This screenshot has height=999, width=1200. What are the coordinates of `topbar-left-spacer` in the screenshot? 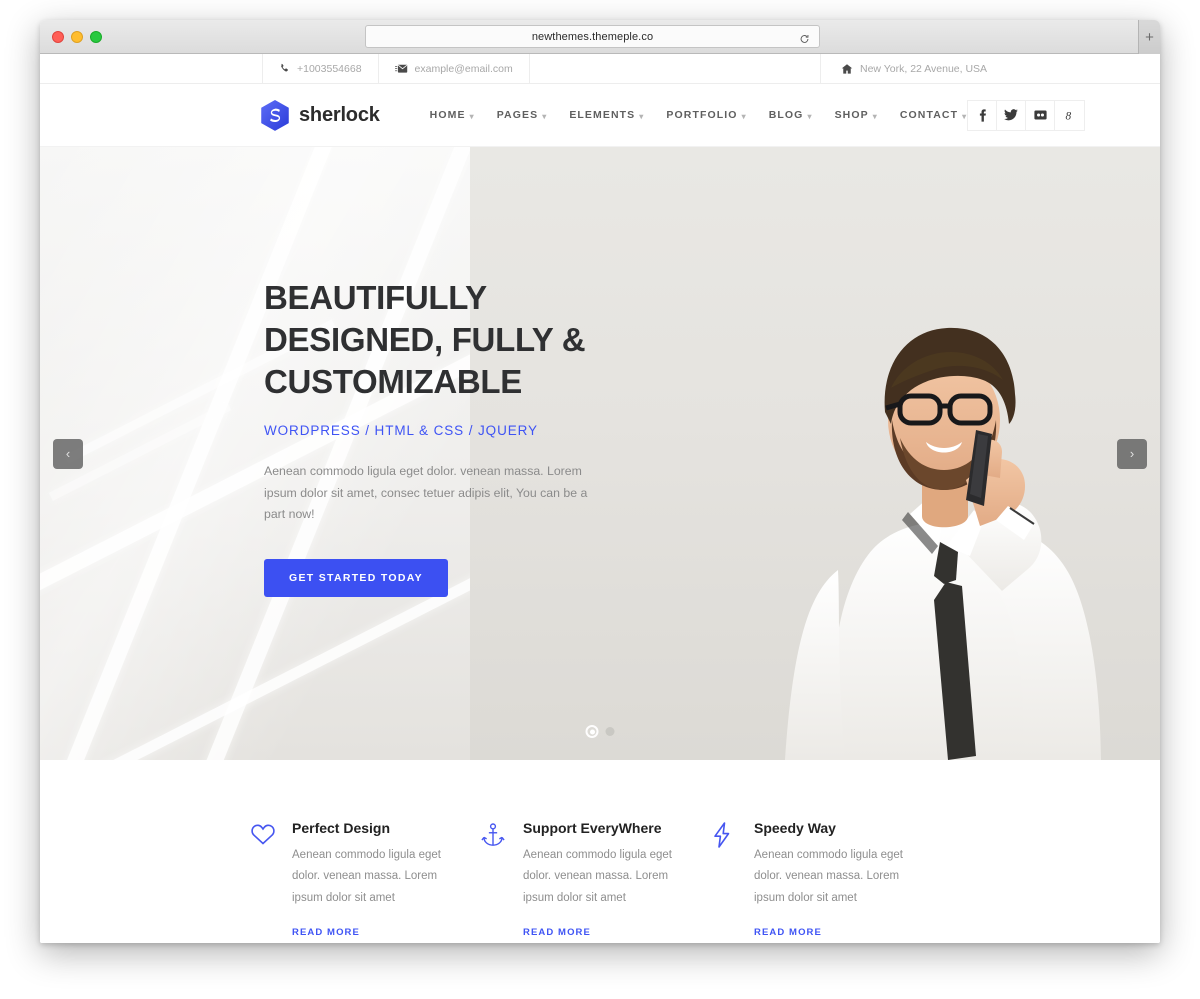 It's located at (151, 68).